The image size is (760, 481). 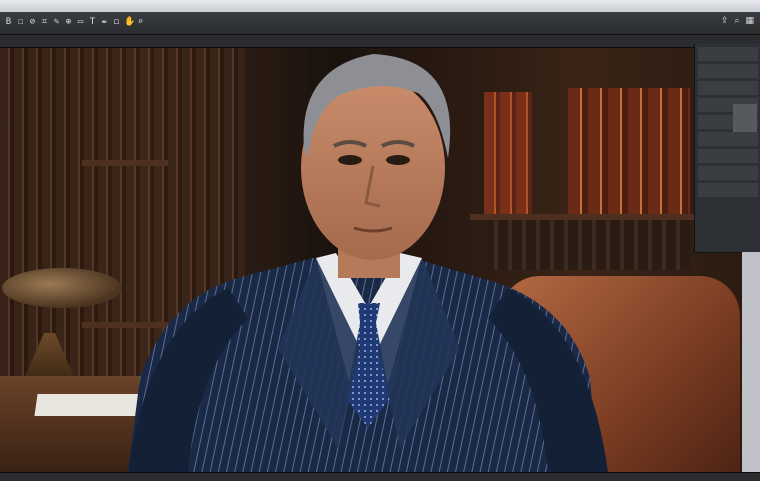 I want to click on share-icon: ⇪, so click(x=725, y=21).